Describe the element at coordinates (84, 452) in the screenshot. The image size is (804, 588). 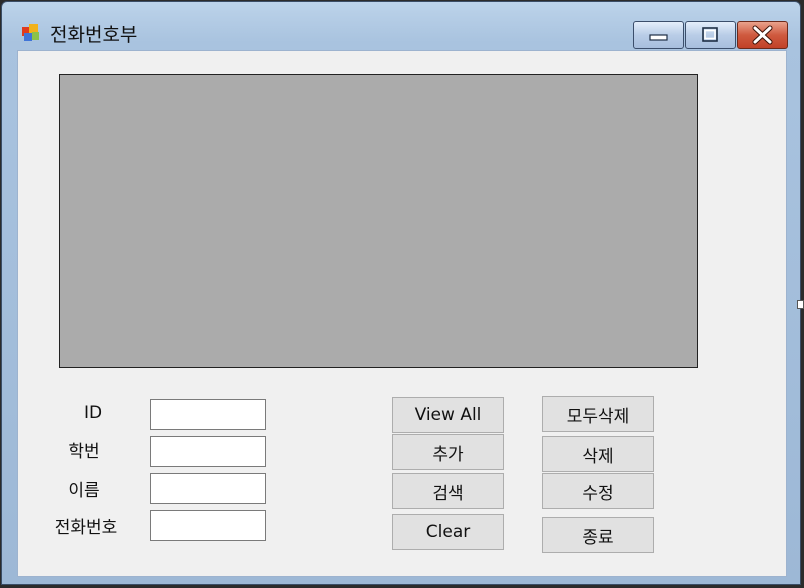
I see `student-no-label: 학번` at that location.